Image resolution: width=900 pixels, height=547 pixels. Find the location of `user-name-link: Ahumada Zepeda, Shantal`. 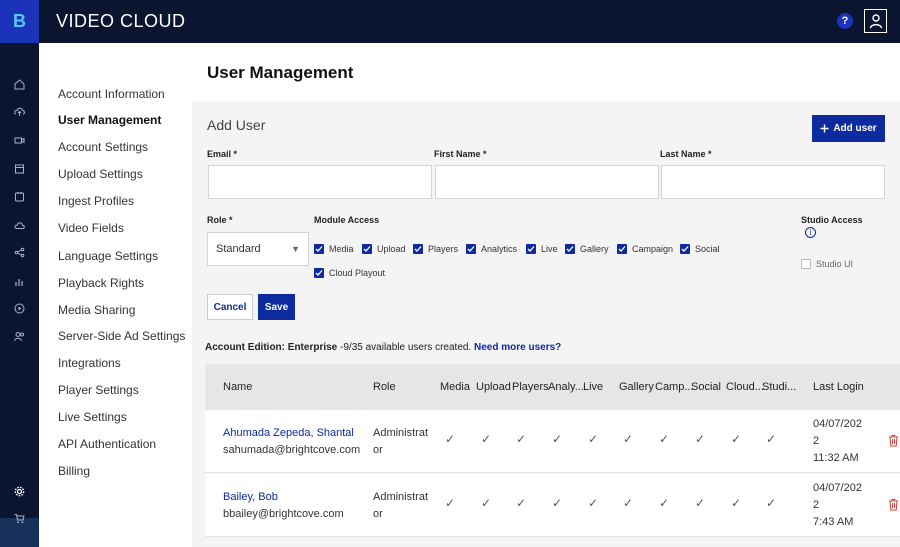

user-name-link: Ahumada Zepeda, Shantal is located at coordinates (288, 433).